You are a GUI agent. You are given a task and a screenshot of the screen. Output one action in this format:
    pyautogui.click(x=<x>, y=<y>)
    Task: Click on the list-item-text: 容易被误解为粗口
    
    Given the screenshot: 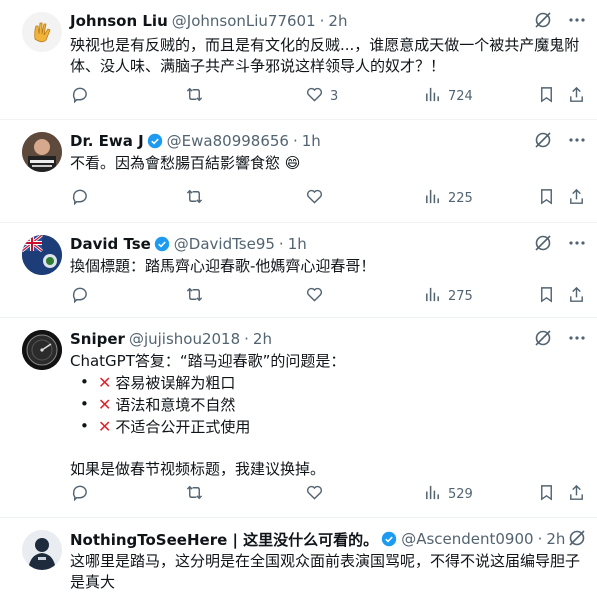 What is the action you would take?
    pyautogui.click(x=175, y=383)
    